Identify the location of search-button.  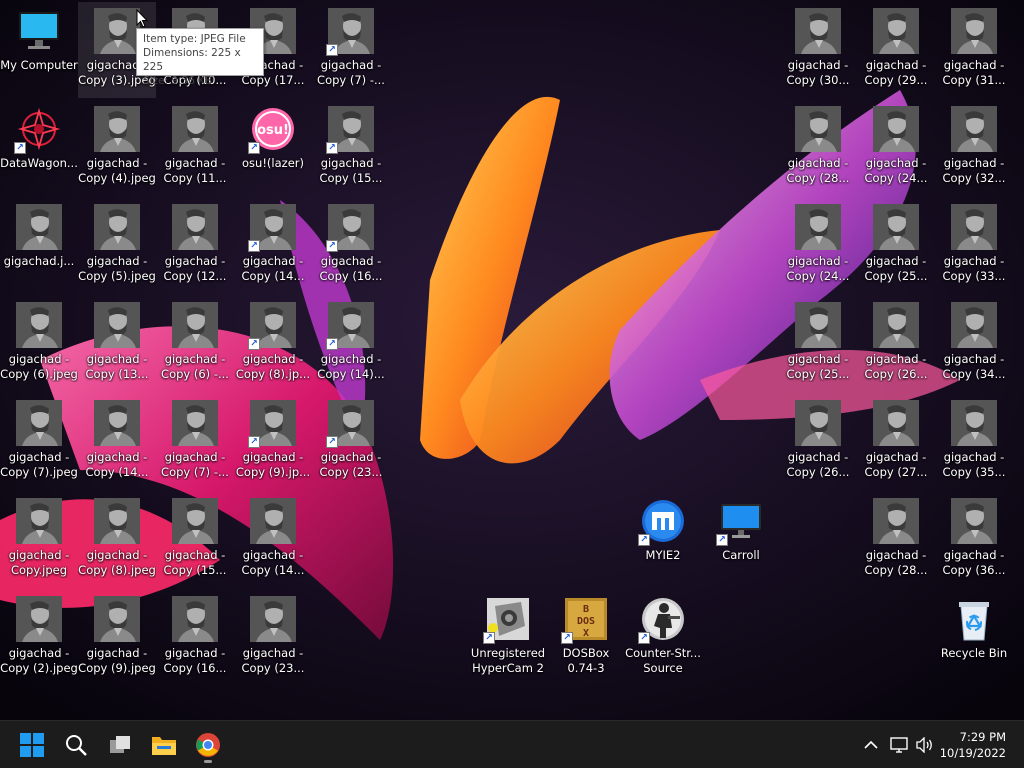
(76, 745).